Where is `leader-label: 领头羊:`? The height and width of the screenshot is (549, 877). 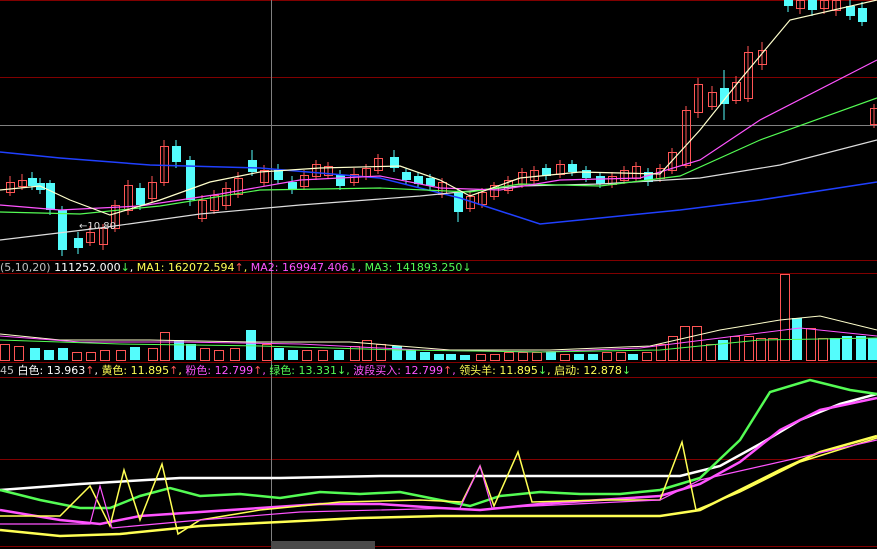
leader-label: 领头羊: is located at coordinates (477, 370).